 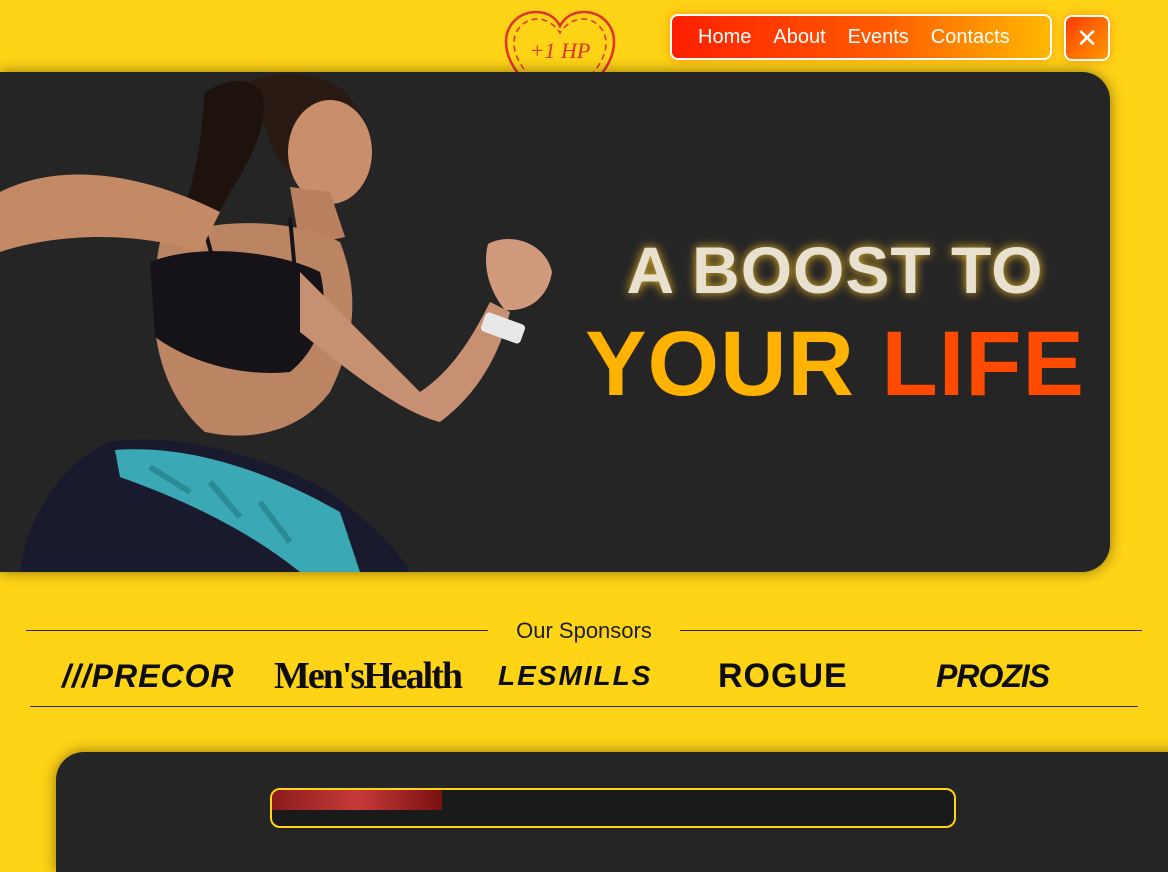 I want to click on hero-headline-line1: A BOOST TO, so click(x=835, y=270).